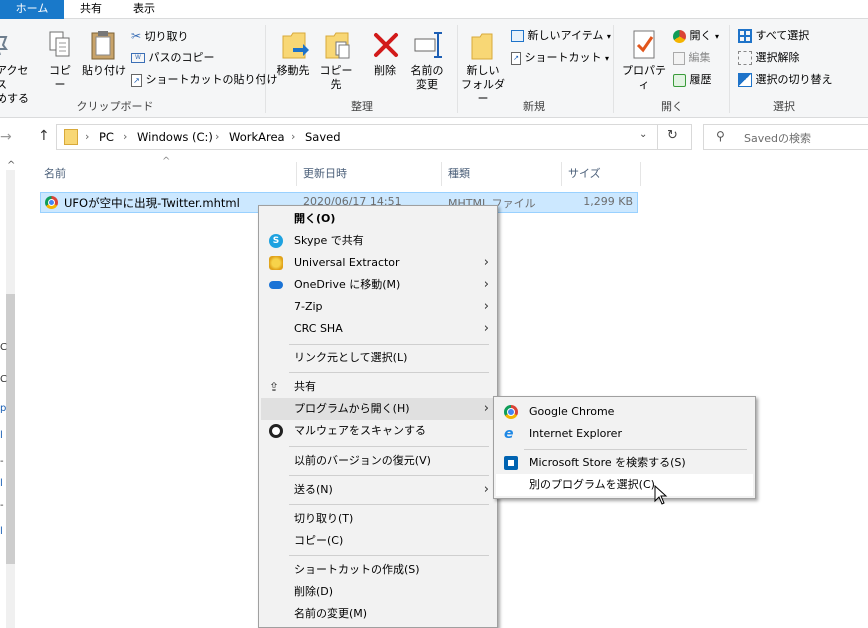 Image resolution: width=868 pixels, height=628 pixels. Describe the element at coordinates (173, 58) in the screenshot. I see `copy-path-button: W パスのコピー` at that location.